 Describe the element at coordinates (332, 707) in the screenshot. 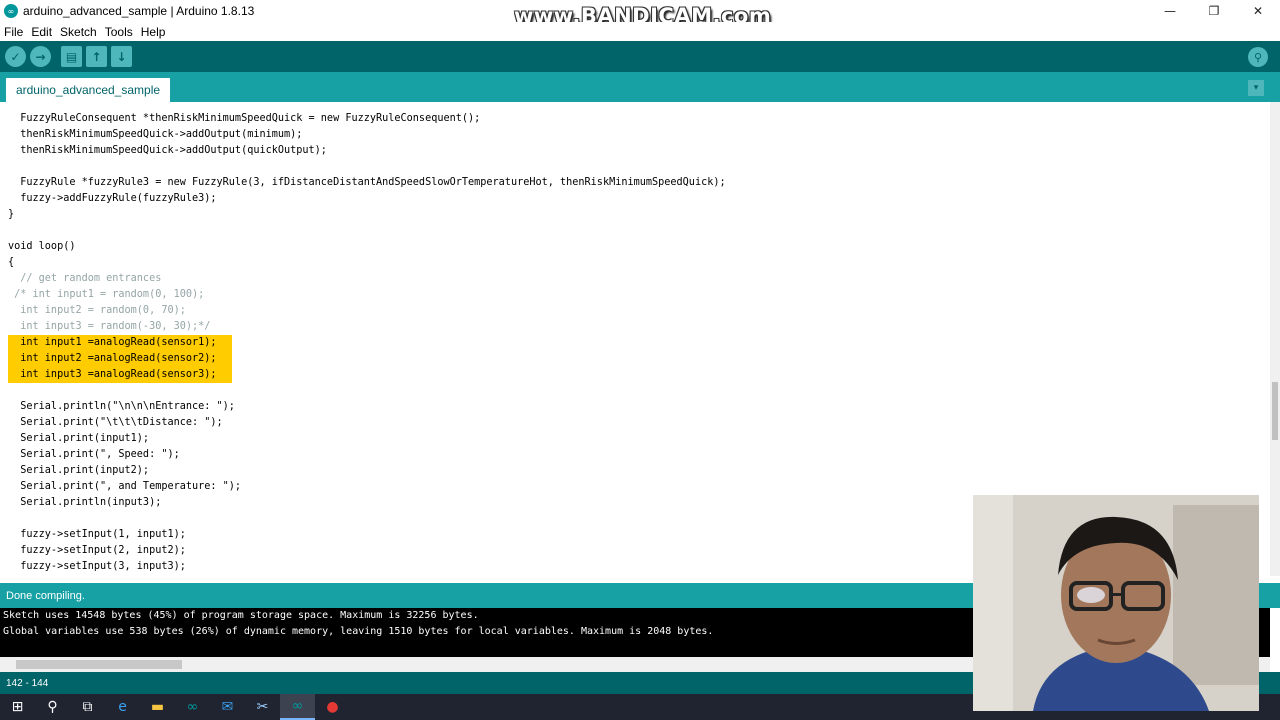

I see `bandicam-record-icon: ●` at that location.